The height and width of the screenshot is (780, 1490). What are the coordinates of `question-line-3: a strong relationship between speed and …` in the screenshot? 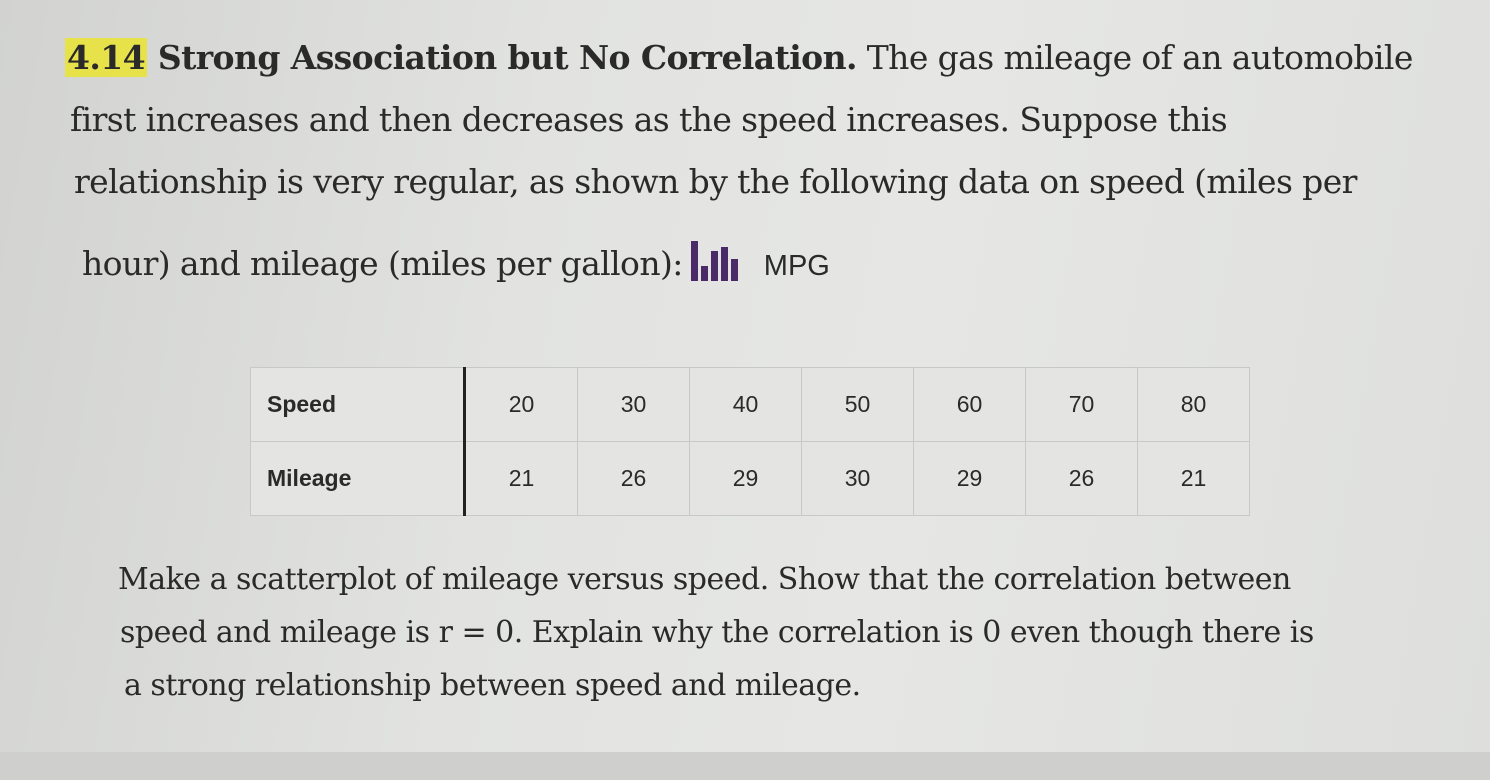 It's located at (492, 685).